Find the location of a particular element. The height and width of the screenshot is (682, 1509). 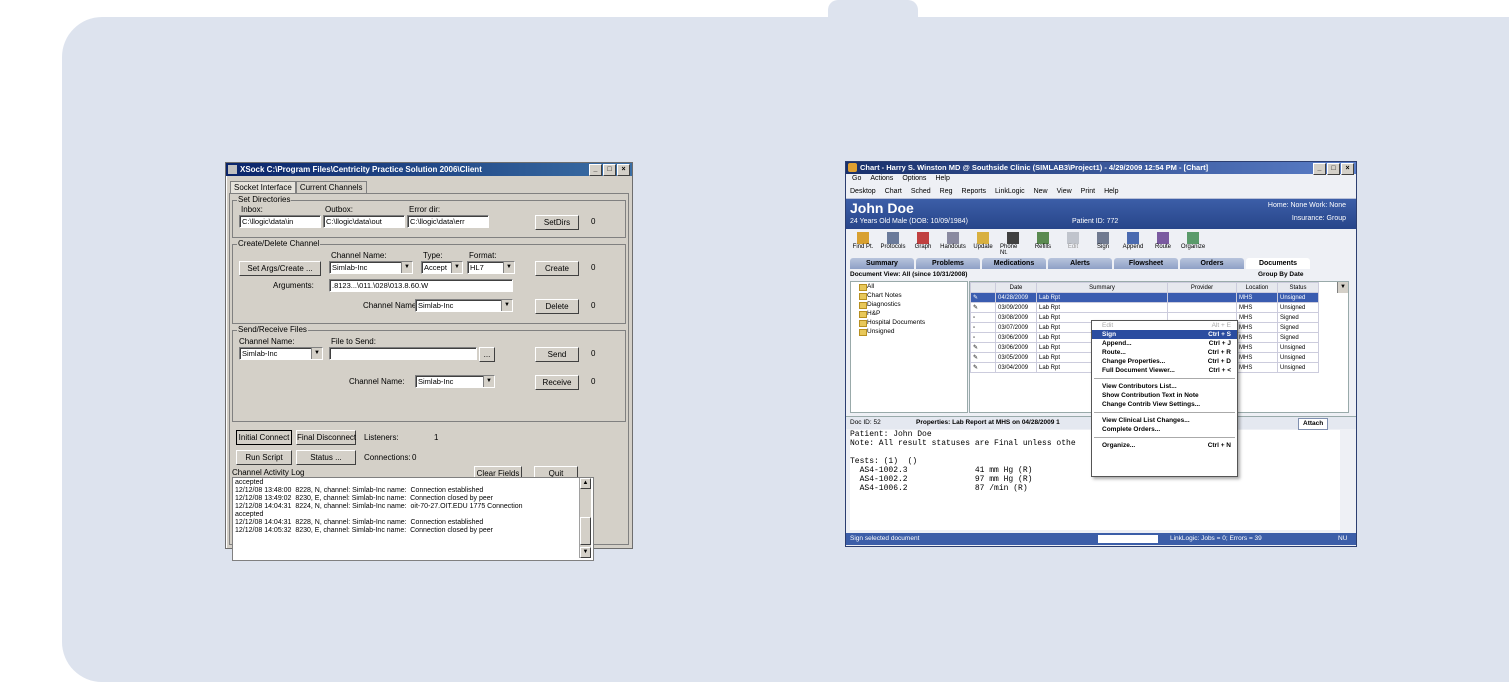

initial-connect-button: Initial Connect is located at coordinates (264, 437).